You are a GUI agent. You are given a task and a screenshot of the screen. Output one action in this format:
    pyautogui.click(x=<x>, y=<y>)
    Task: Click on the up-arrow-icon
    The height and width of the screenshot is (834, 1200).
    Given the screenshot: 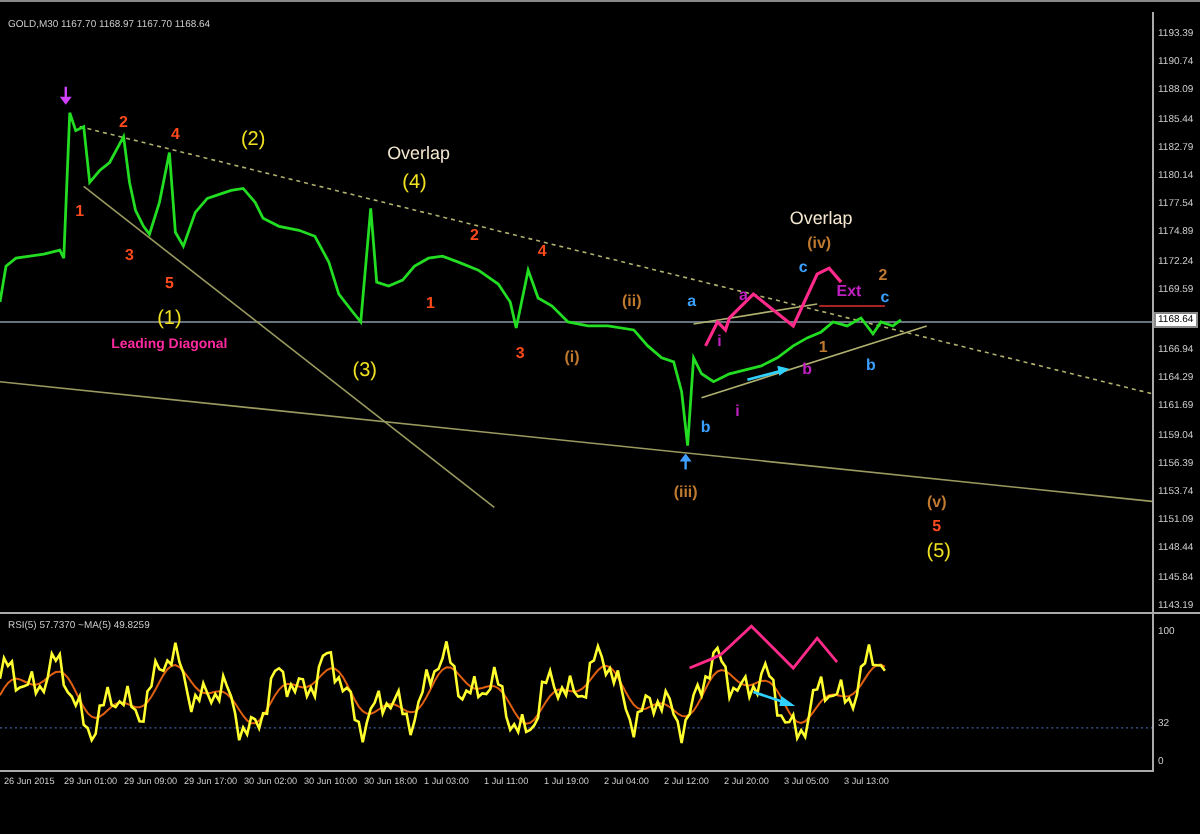 What is the action you would take?
    pyautogui.click(x=685, y=461)
    